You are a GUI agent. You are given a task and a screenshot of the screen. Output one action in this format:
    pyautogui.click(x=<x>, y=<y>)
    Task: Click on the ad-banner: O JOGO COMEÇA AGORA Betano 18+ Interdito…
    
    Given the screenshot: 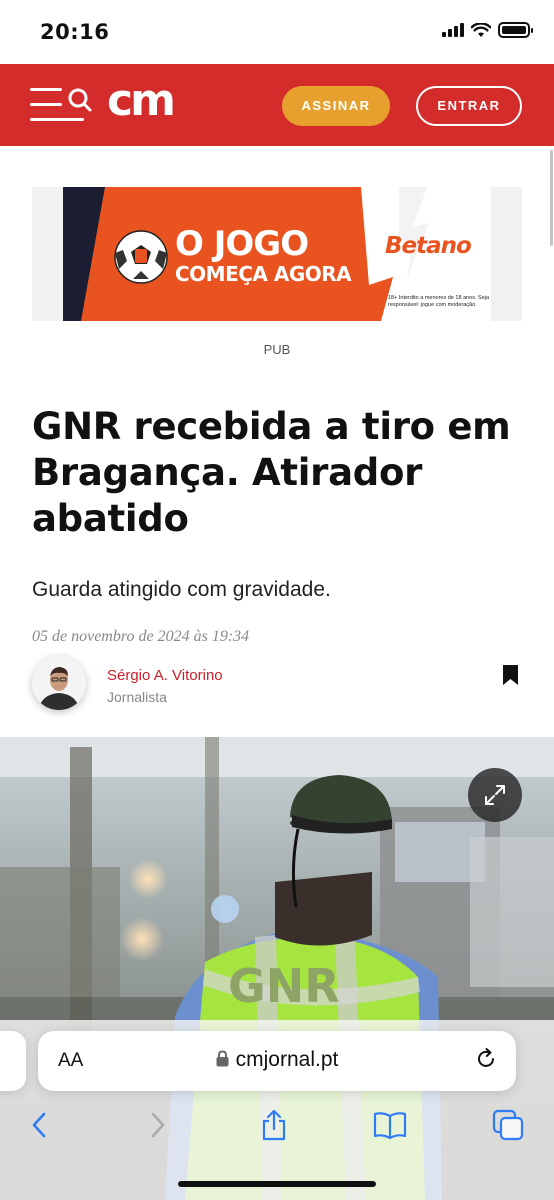 What is the action you would take?
    pyautogui.click(x=277, y=254)
    